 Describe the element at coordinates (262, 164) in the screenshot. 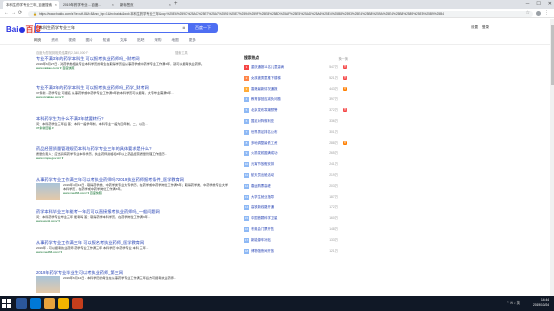

I see `hot-item-label: 元宵节放假安排` at that location.